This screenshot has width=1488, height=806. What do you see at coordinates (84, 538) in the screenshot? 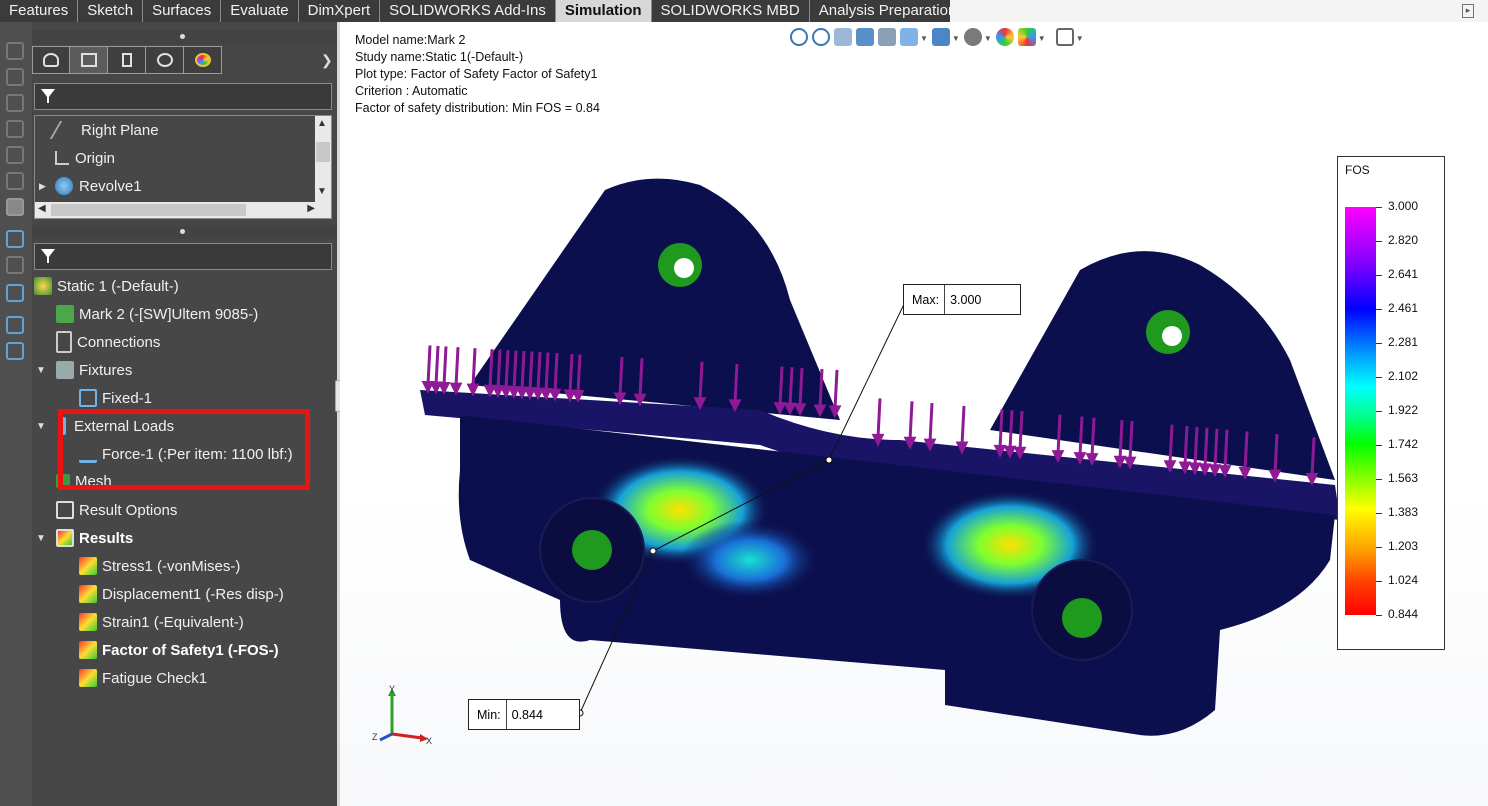
I see `tree-item-results: ▼ Results` at bounding box center [84, 538].